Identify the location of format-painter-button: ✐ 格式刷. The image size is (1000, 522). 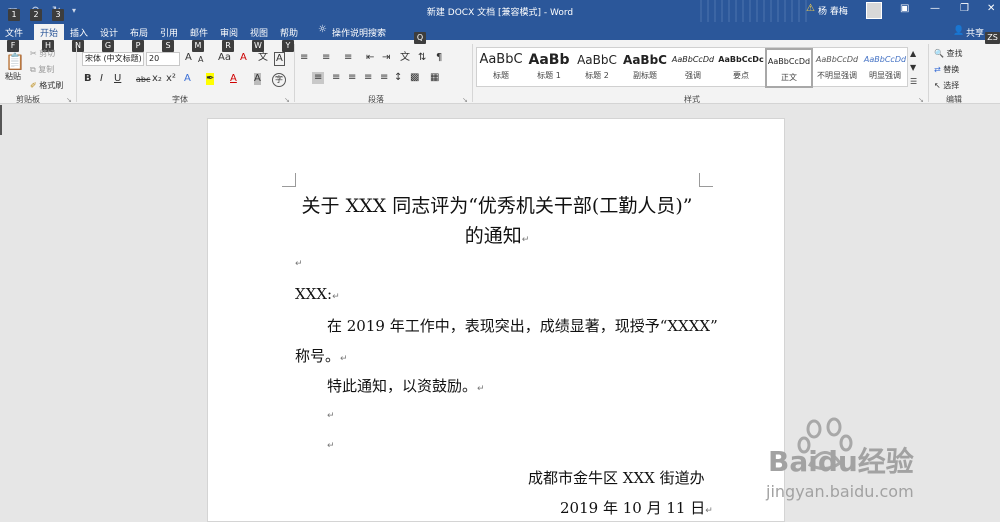
(46, 85).